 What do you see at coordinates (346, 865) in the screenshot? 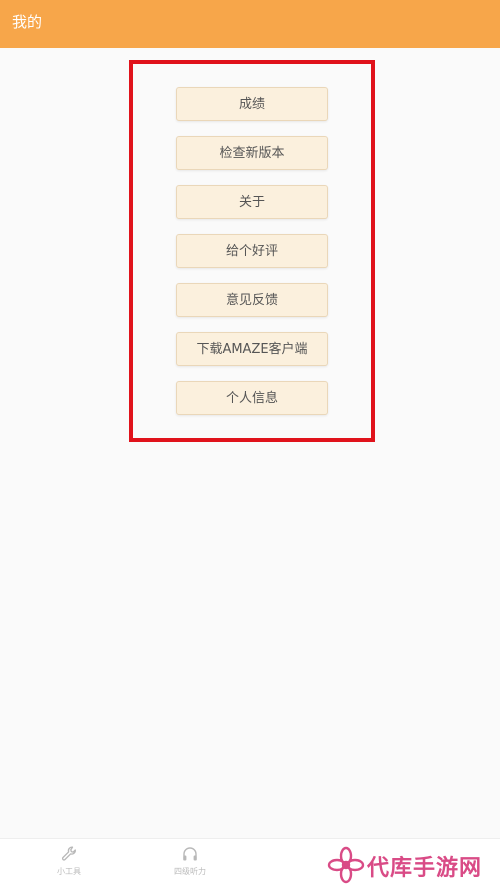
I see `flower-logo-icon` at bounding box center [346, 865].